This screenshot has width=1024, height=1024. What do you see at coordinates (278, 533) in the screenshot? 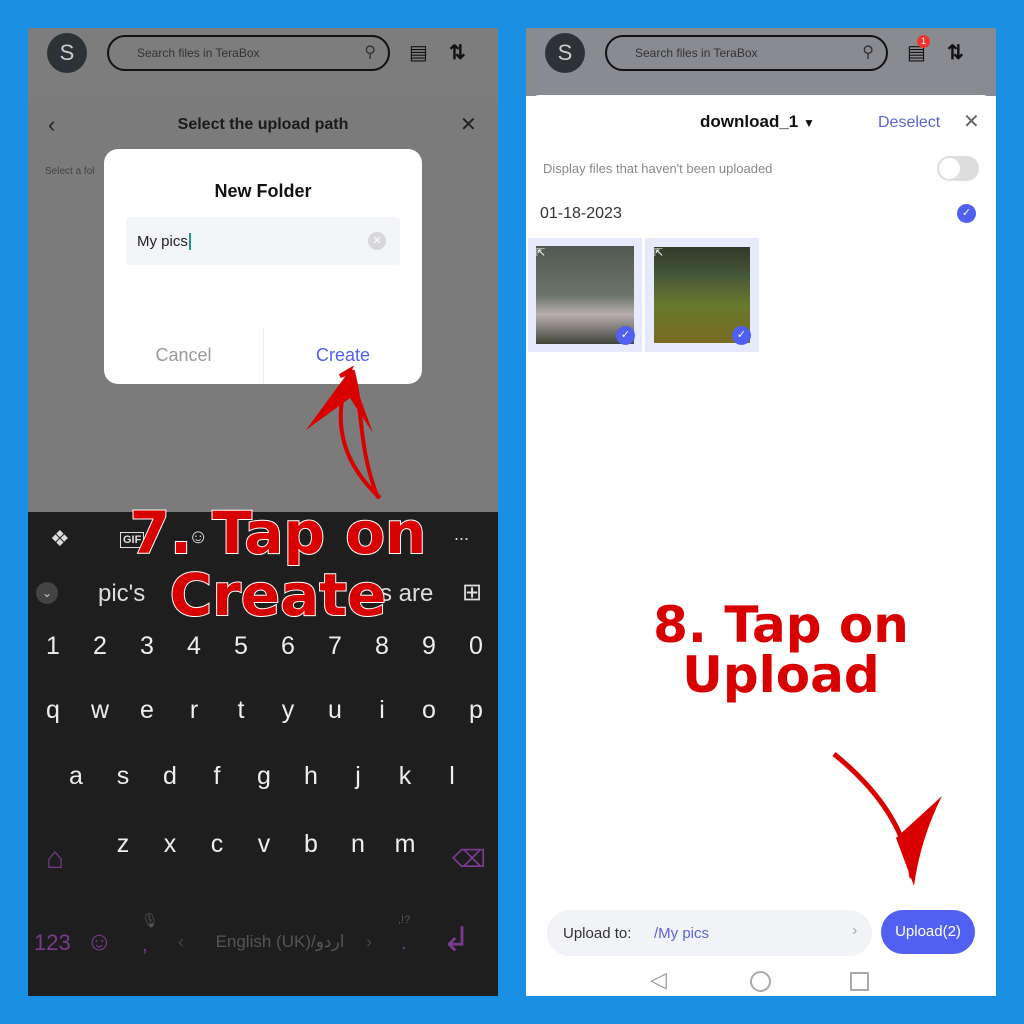
I see `annotation-line1: 7. Tap on` at bounding box center [278, 533].